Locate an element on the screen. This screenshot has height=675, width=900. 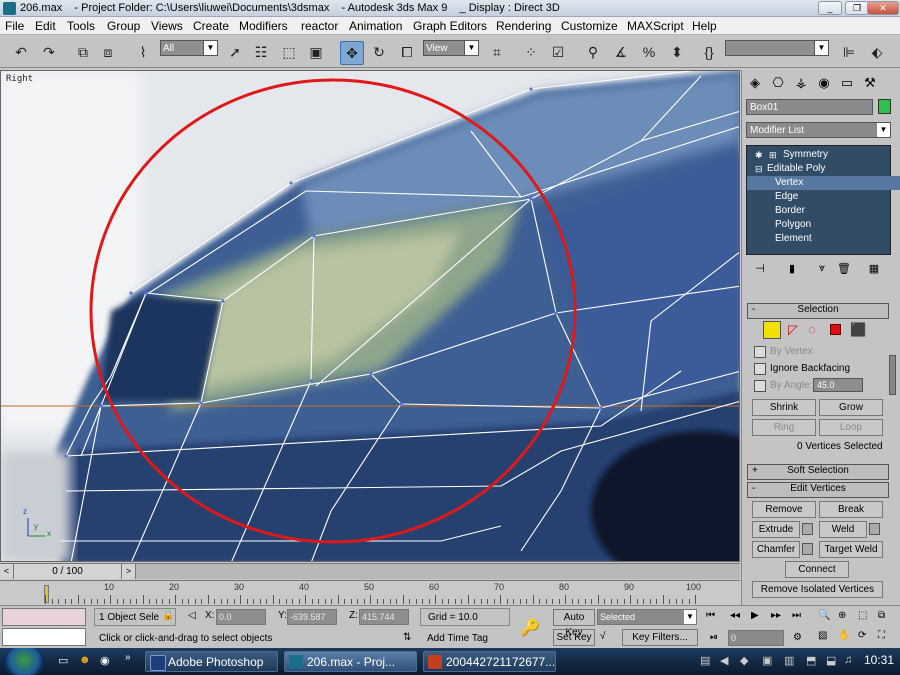
lock-icon: 🔒 is located at coordinates (168, 615).